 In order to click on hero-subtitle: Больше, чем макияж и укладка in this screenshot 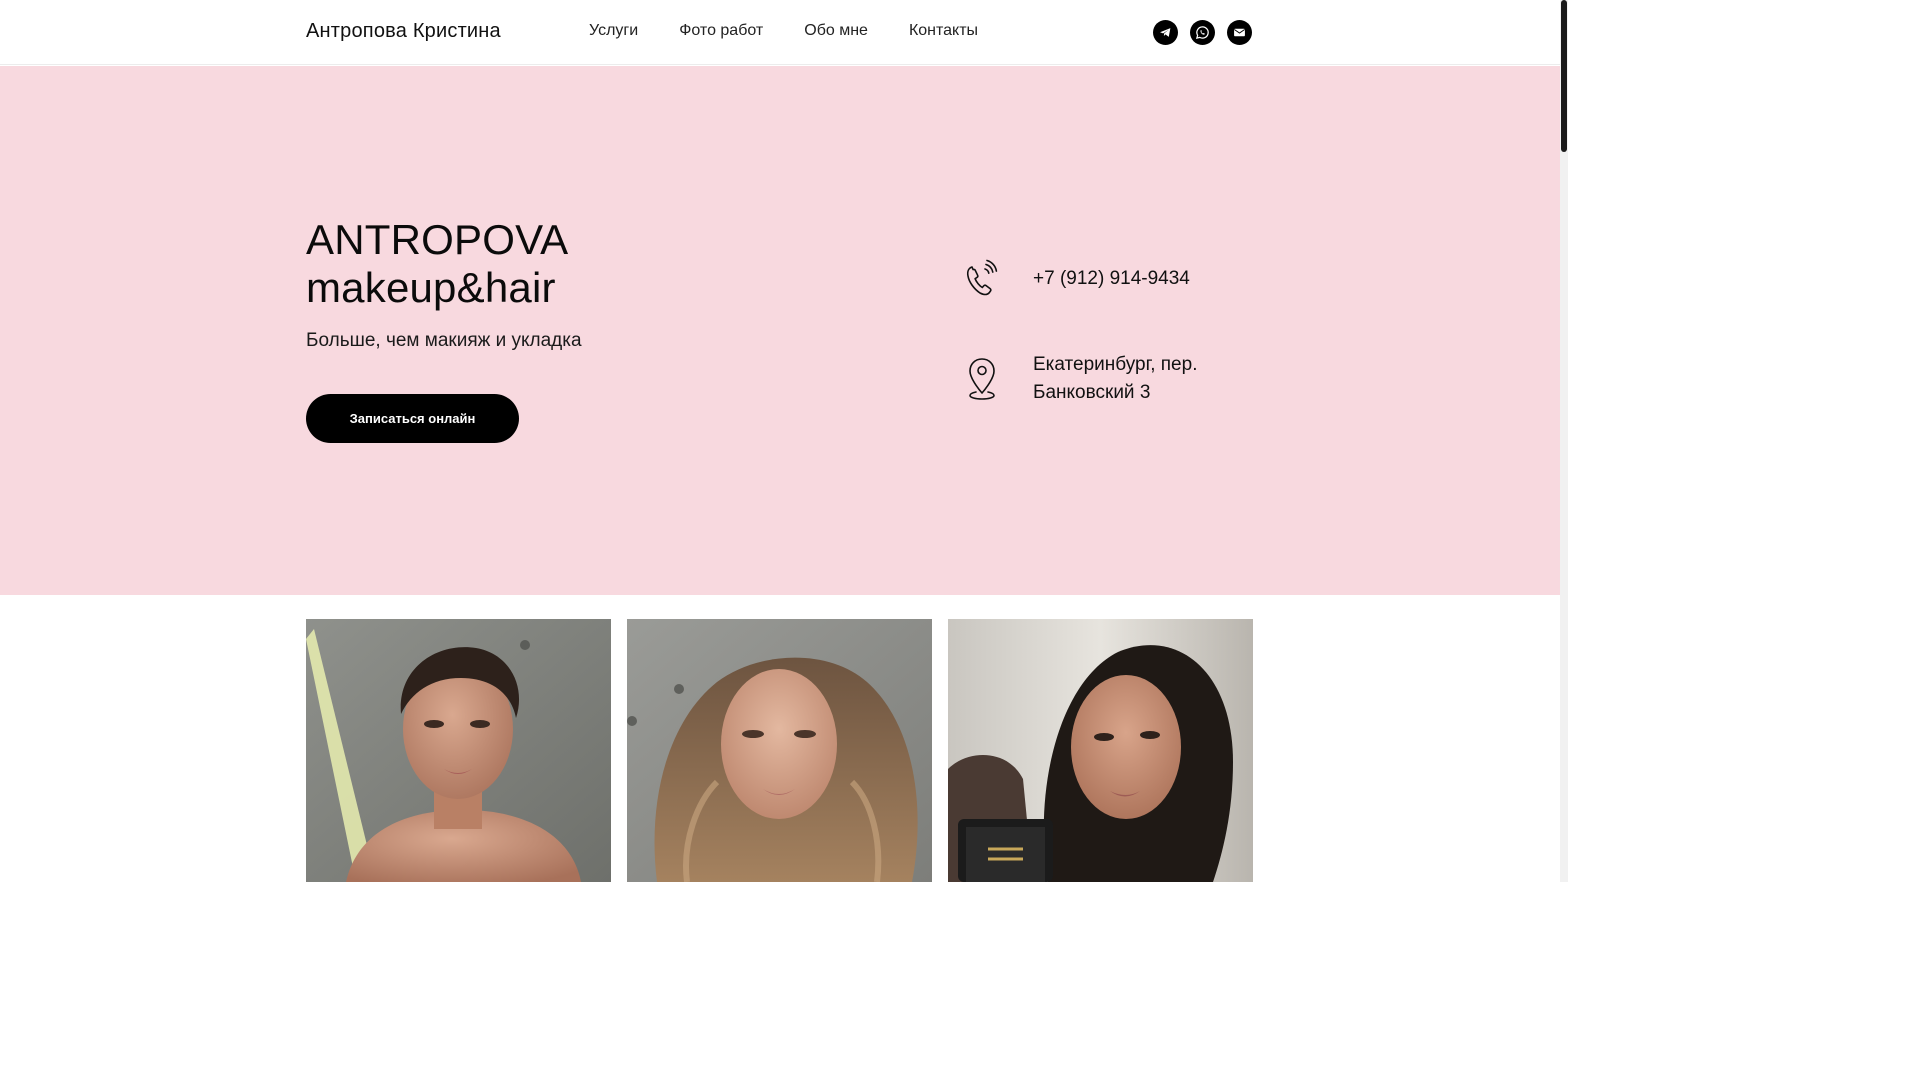, I will do `click(444, 340)`.